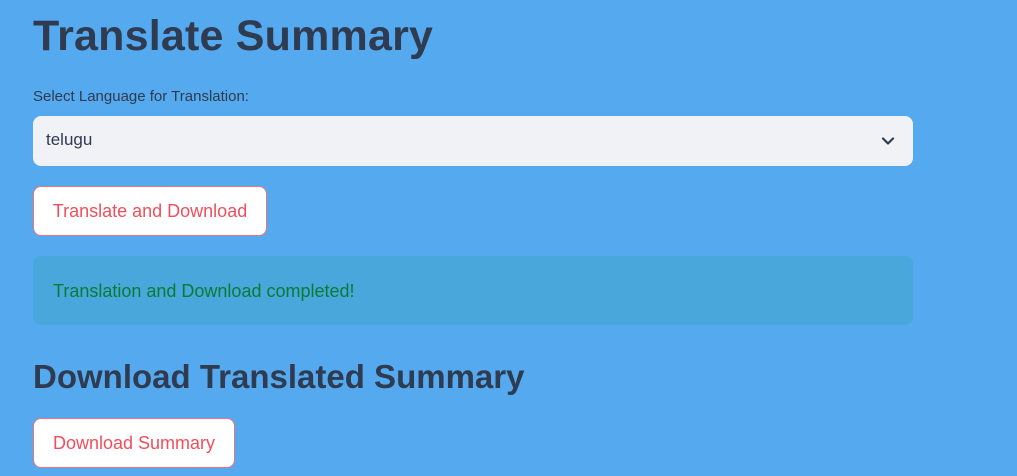 Image resolution: width=1017 pixels, height=476 pixels. I want to click on language-select: telugu, so click(473, 141).